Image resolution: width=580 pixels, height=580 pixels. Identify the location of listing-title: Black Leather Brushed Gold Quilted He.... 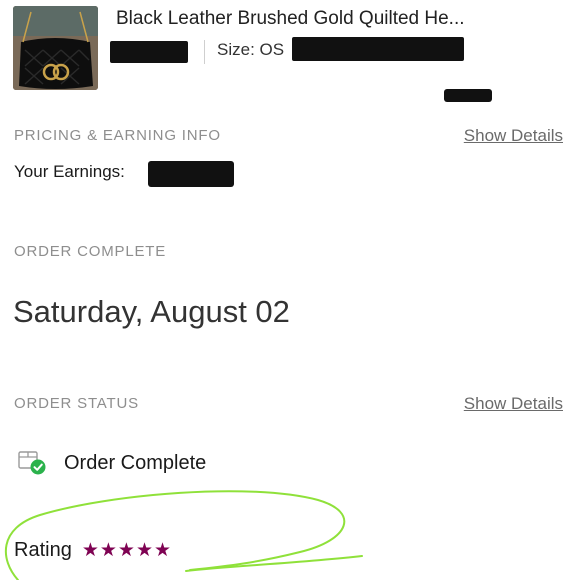
(290, 19).